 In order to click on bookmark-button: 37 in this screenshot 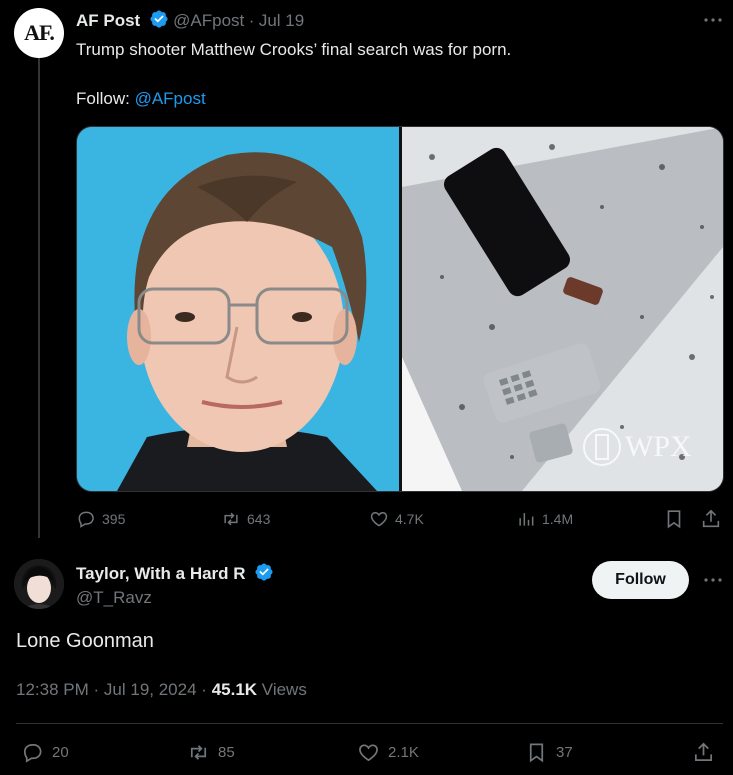, I will do `click(549, 752)`.